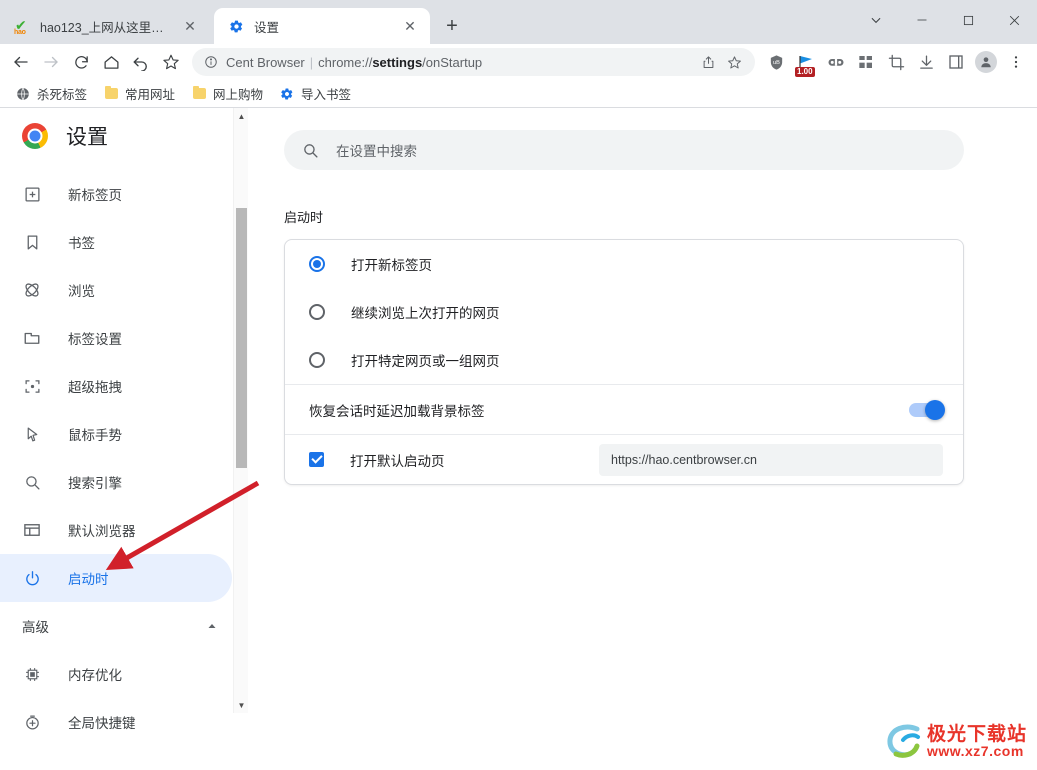  I want to click on maximize-button, so click(968, 20).